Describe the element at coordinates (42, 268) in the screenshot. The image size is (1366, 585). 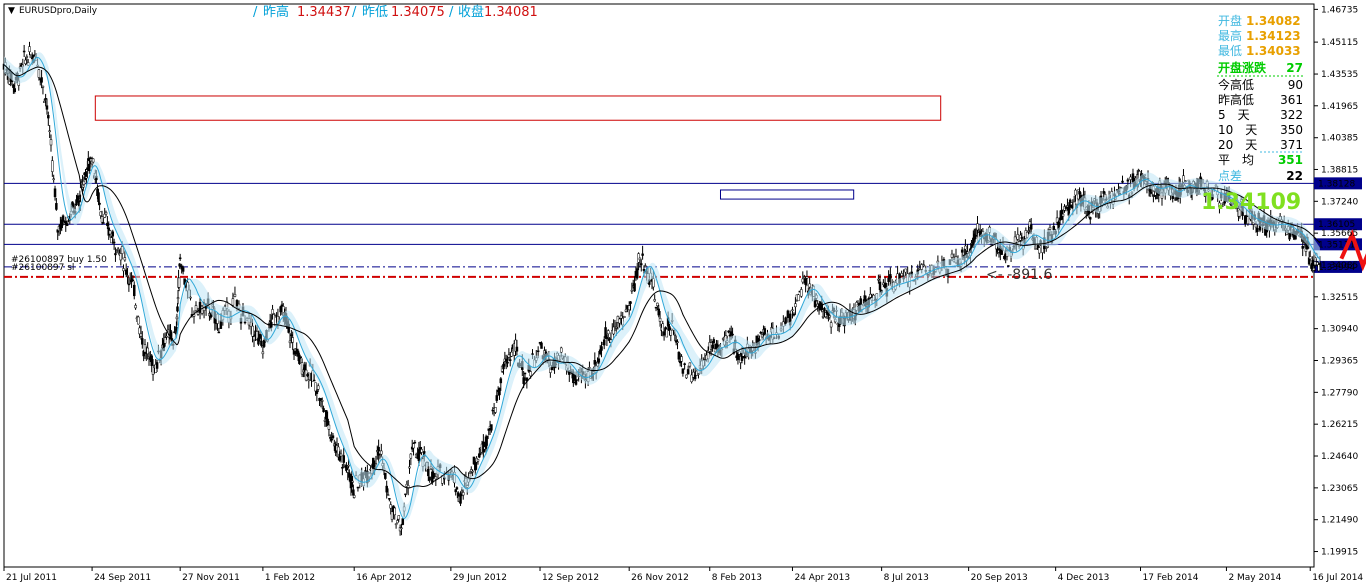
I see `order-line-label-2: #26100897 sl` at that location.